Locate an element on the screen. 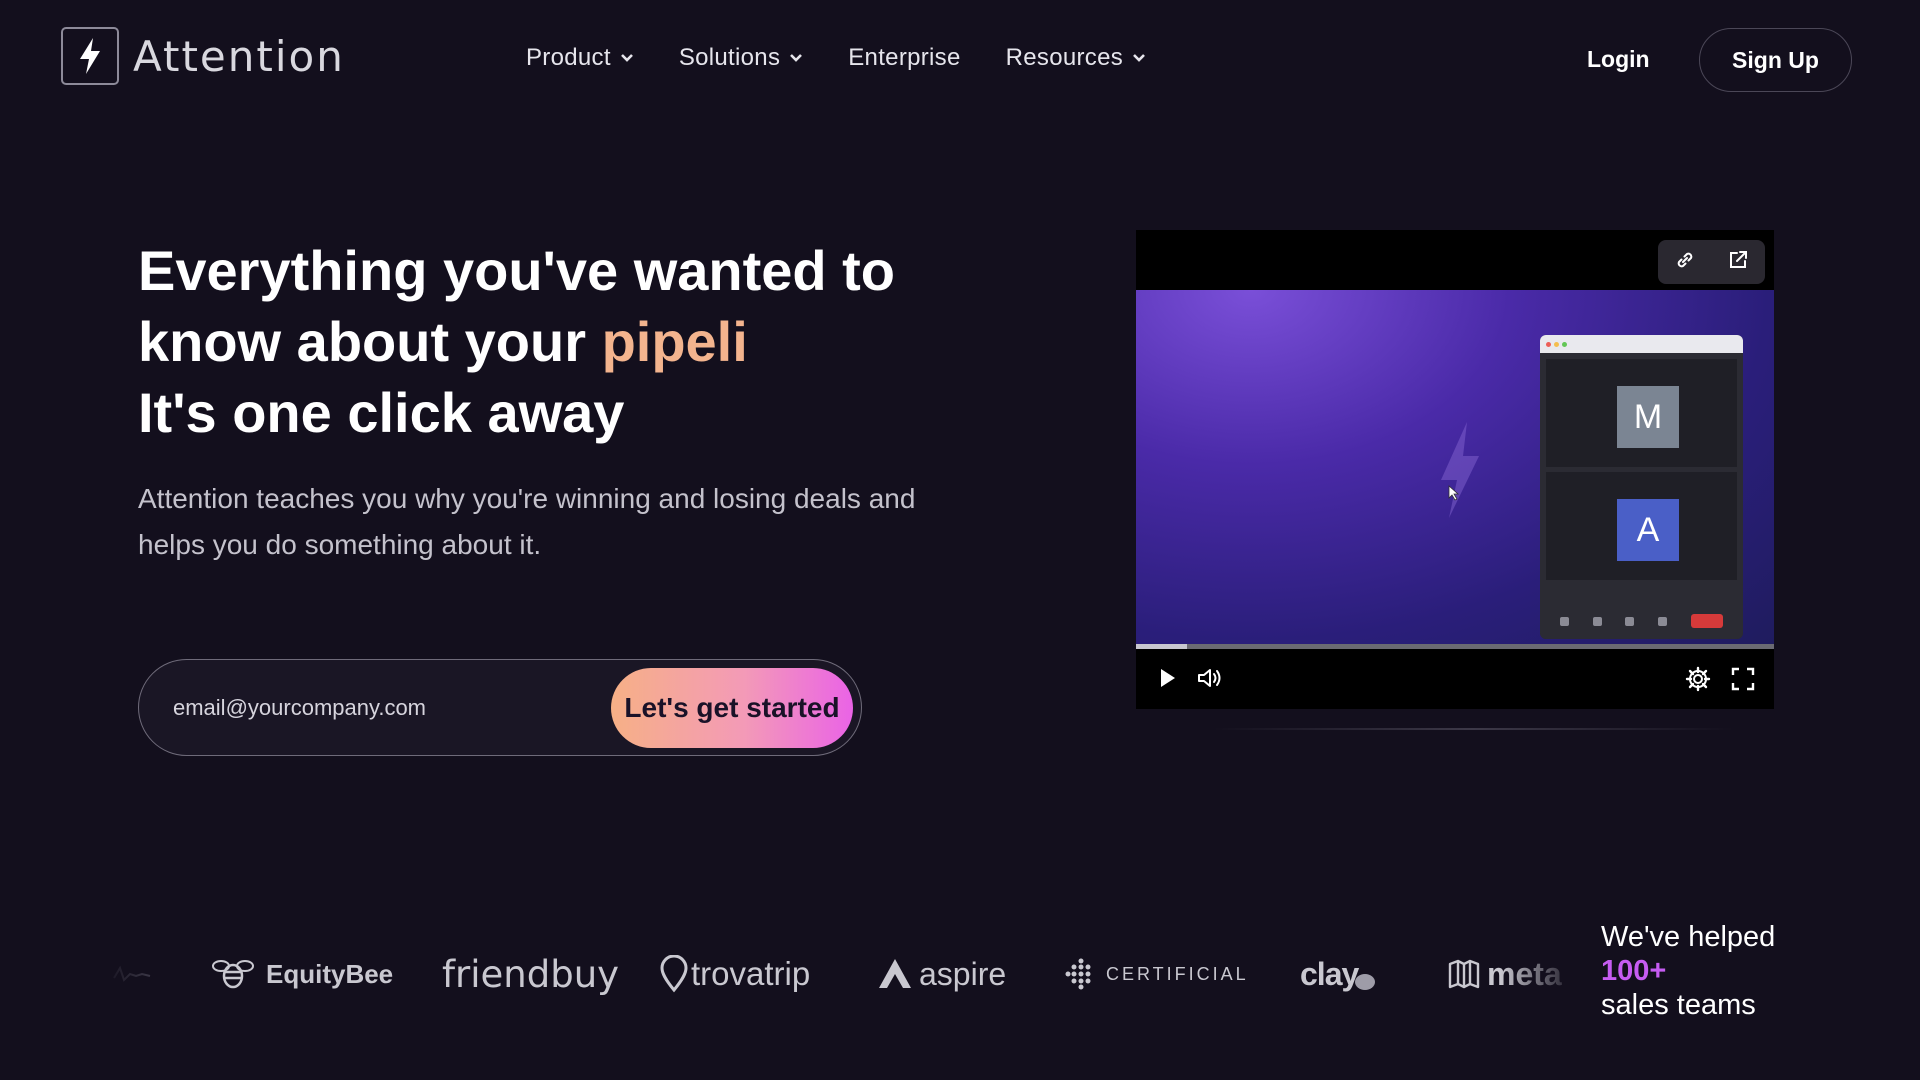  menu-resources-label: Resources is located at coordinates (1064, 57).